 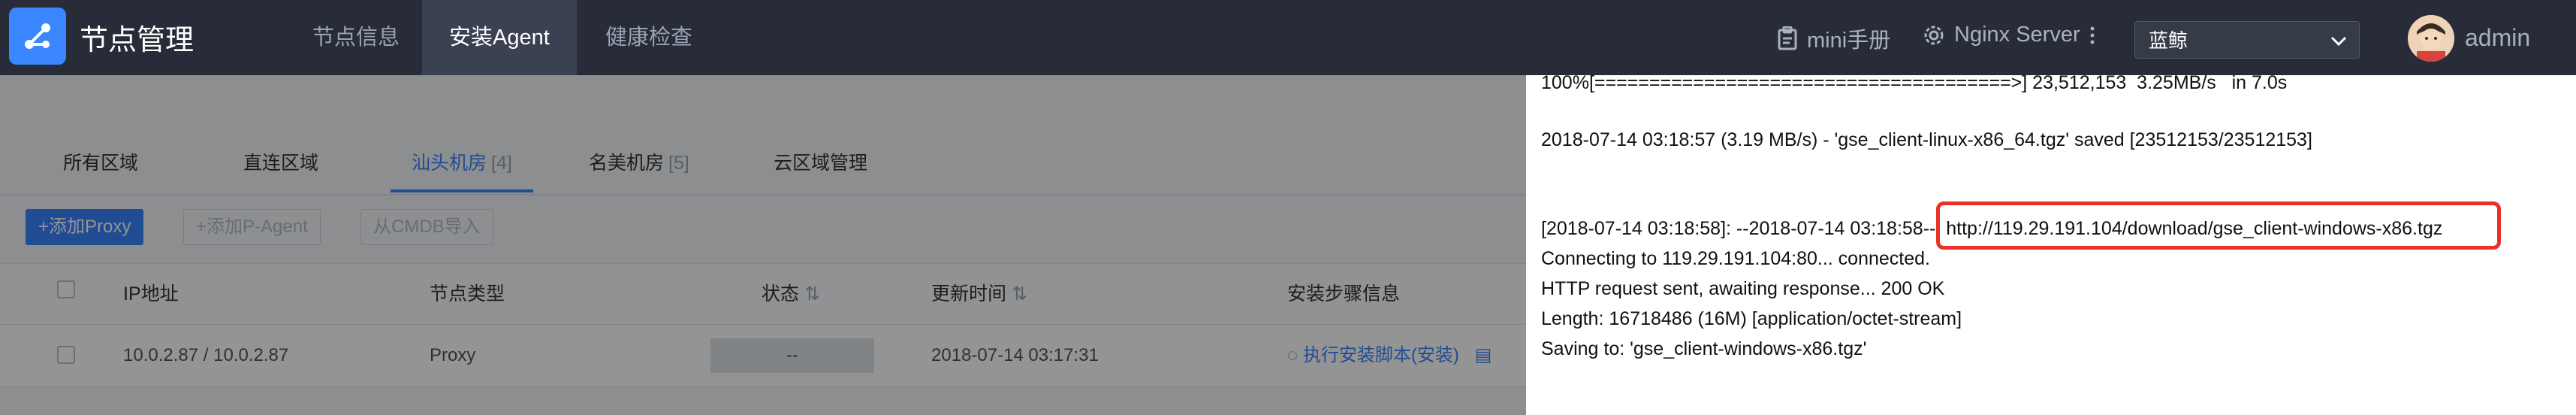 I want to click on user-name: admin, so click(x=2497, y=38).